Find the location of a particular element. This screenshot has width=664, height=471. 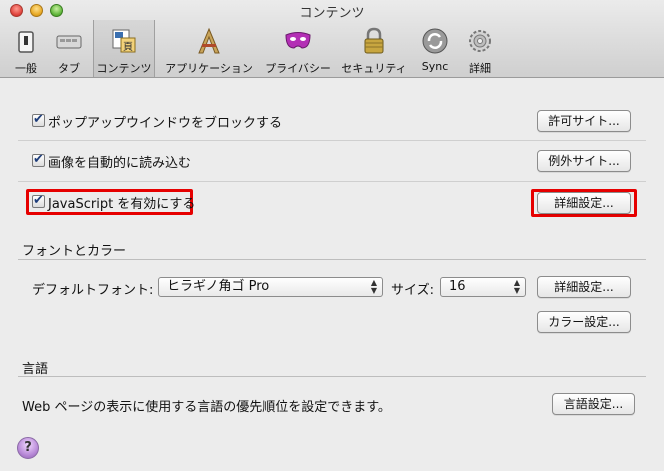

languages-section-title: 言語 is located at coordinates (35, 369).